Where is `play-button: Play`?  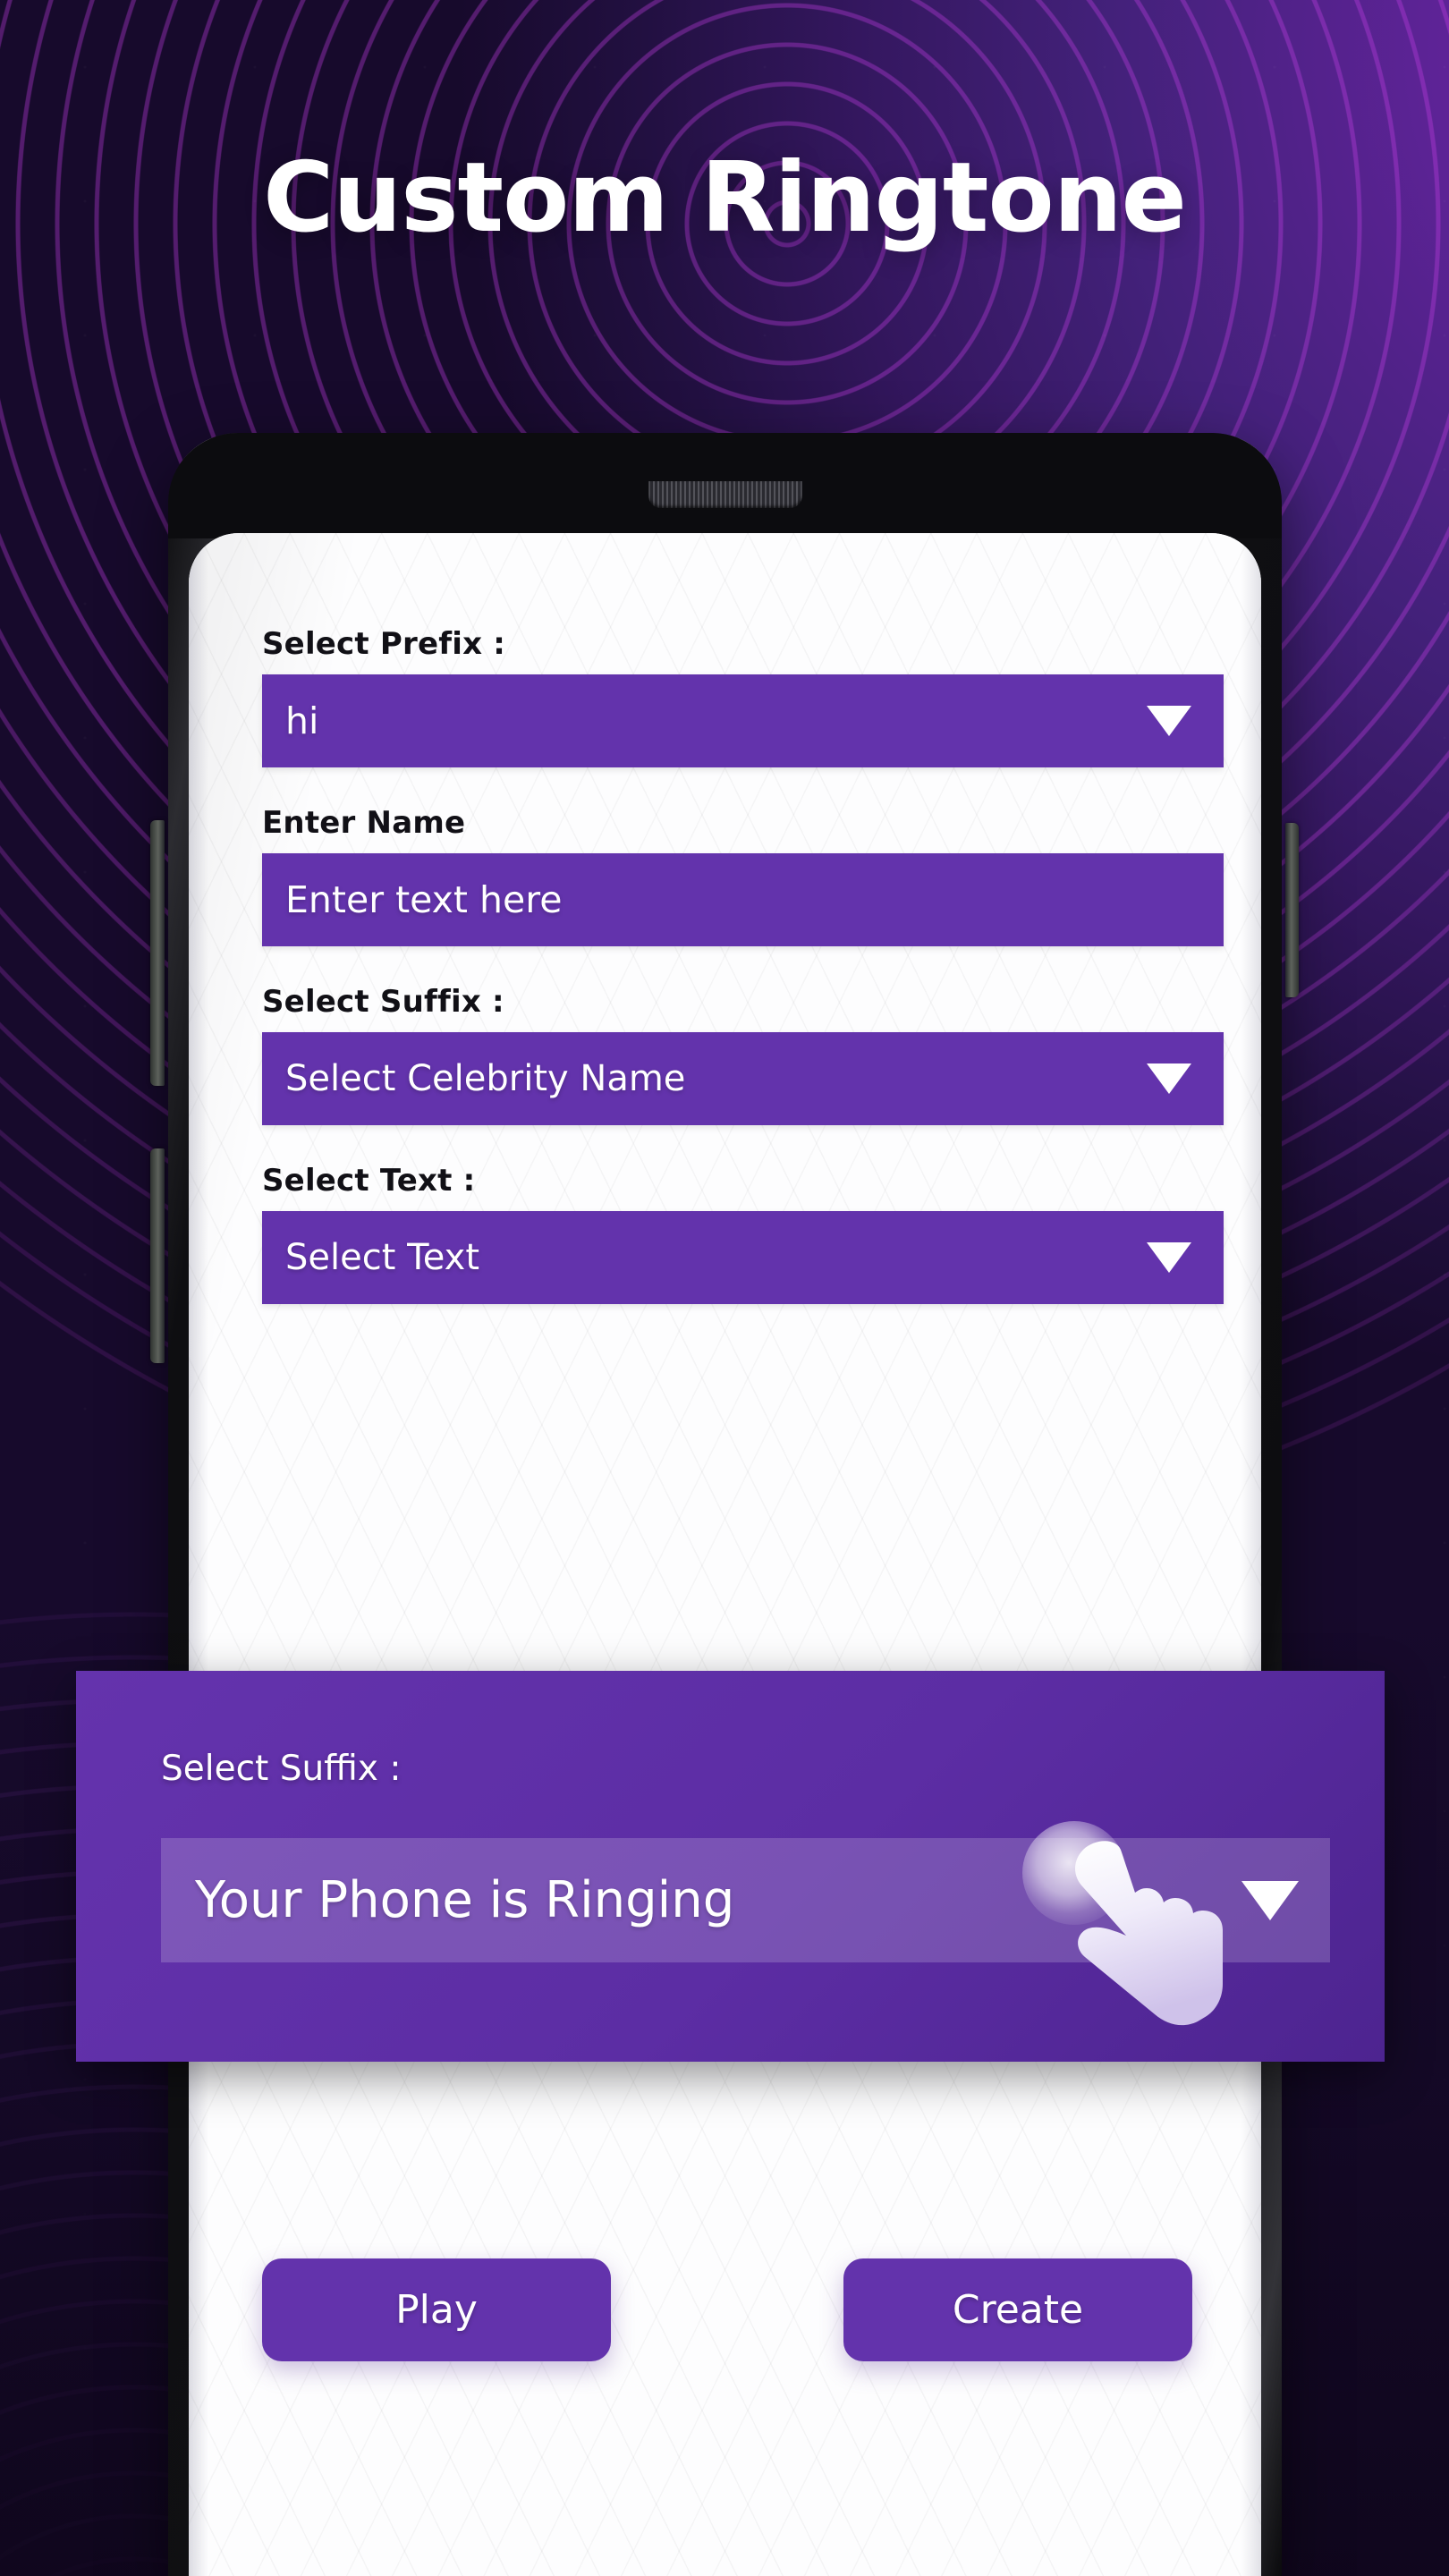
play-button: Play is located at coordinates (436, 2309).